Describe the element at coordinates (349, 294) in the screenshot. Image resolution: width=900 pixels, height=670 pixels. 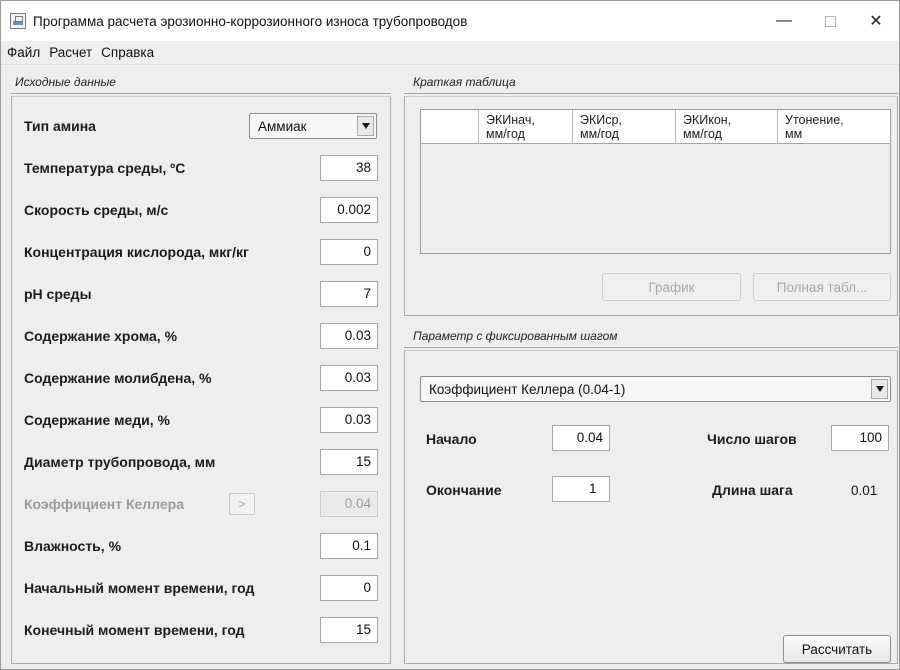
I see `ph-input: 7` at that location.